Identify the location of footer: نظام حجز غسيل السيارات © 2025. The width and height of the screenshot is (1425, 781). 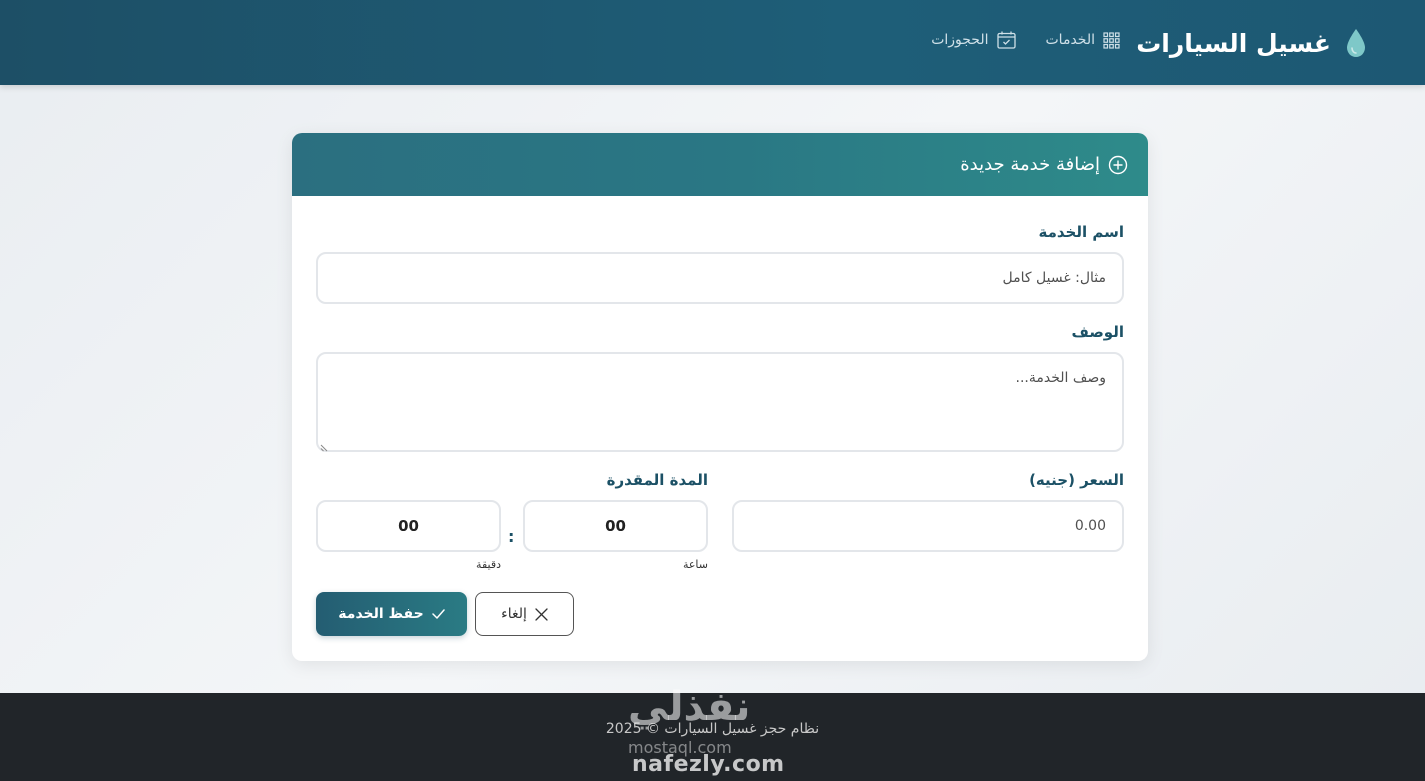
(712, 737).